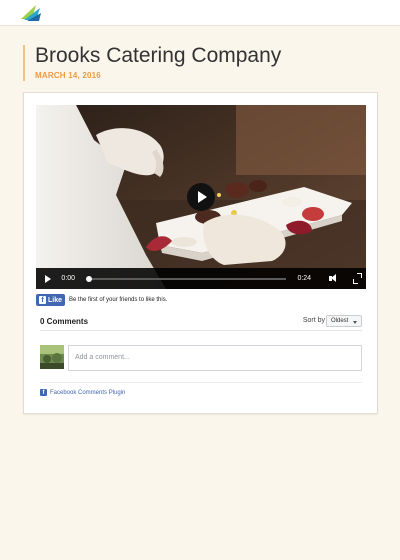 This screenshot has width=400, height=560. I want to click on sort-label: Sort by, so click(313, 320).